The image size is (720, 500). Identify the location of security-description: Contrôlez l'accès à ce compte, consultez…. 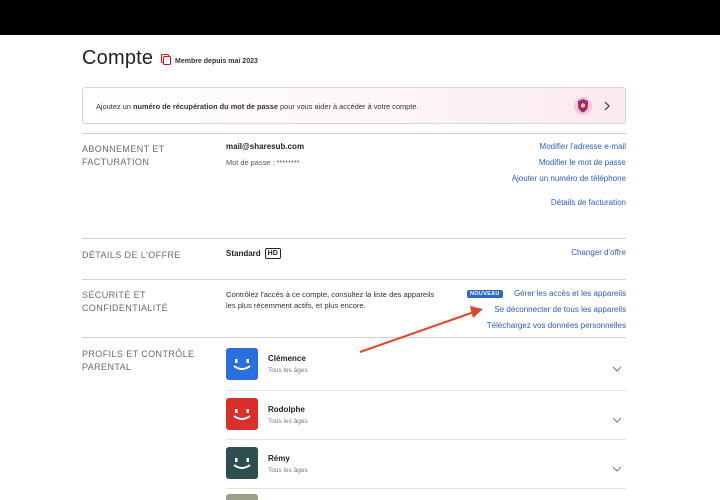
(330, 300).